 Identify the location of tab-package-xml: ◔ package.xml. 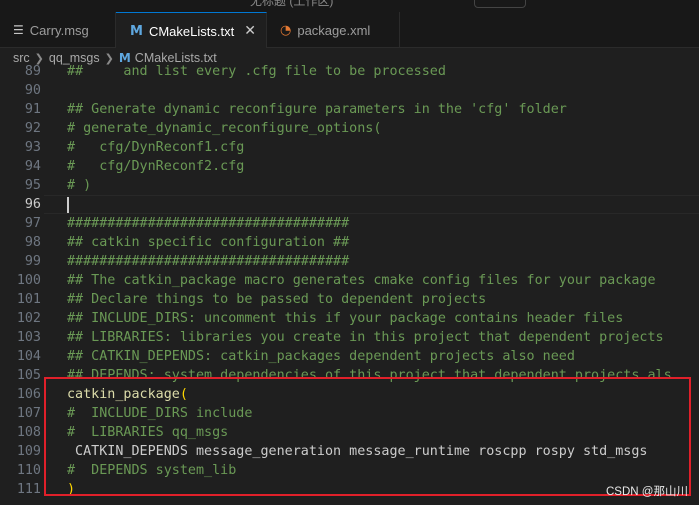
(333, 30).